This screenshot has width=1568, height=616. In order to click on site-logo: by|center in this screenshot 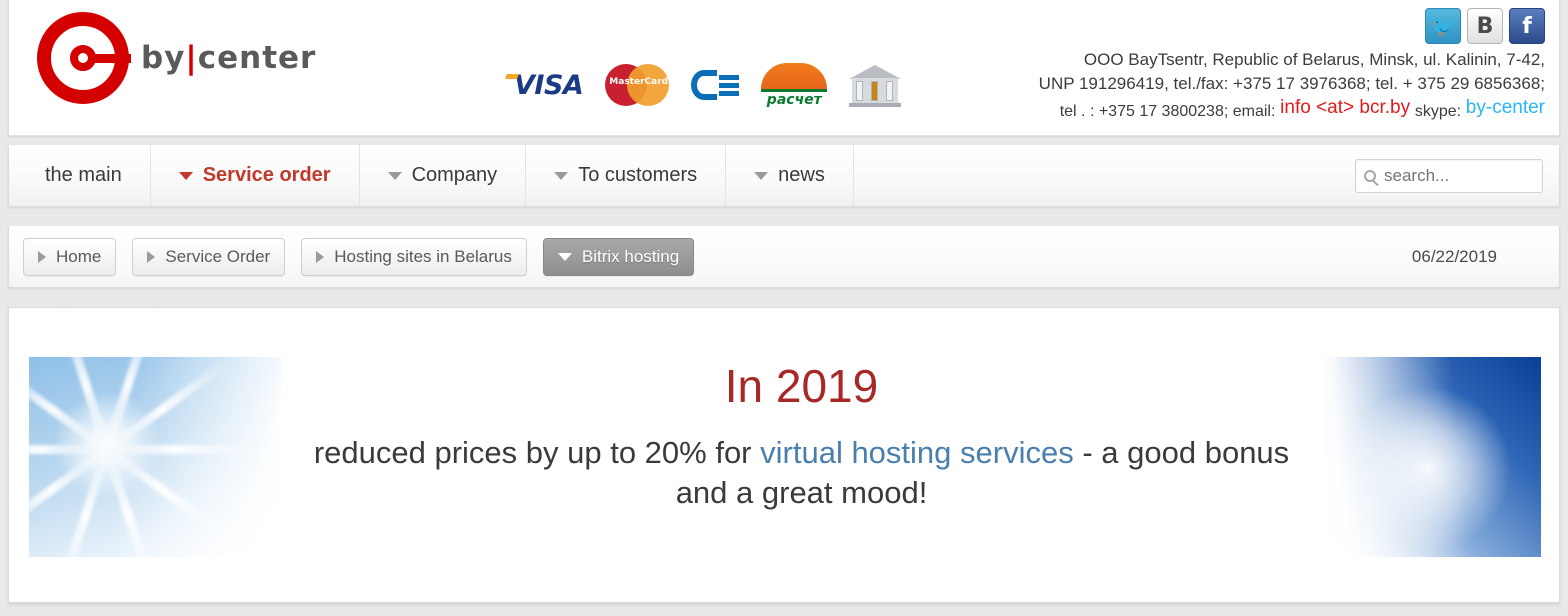, I will do `click(176, 58)`.